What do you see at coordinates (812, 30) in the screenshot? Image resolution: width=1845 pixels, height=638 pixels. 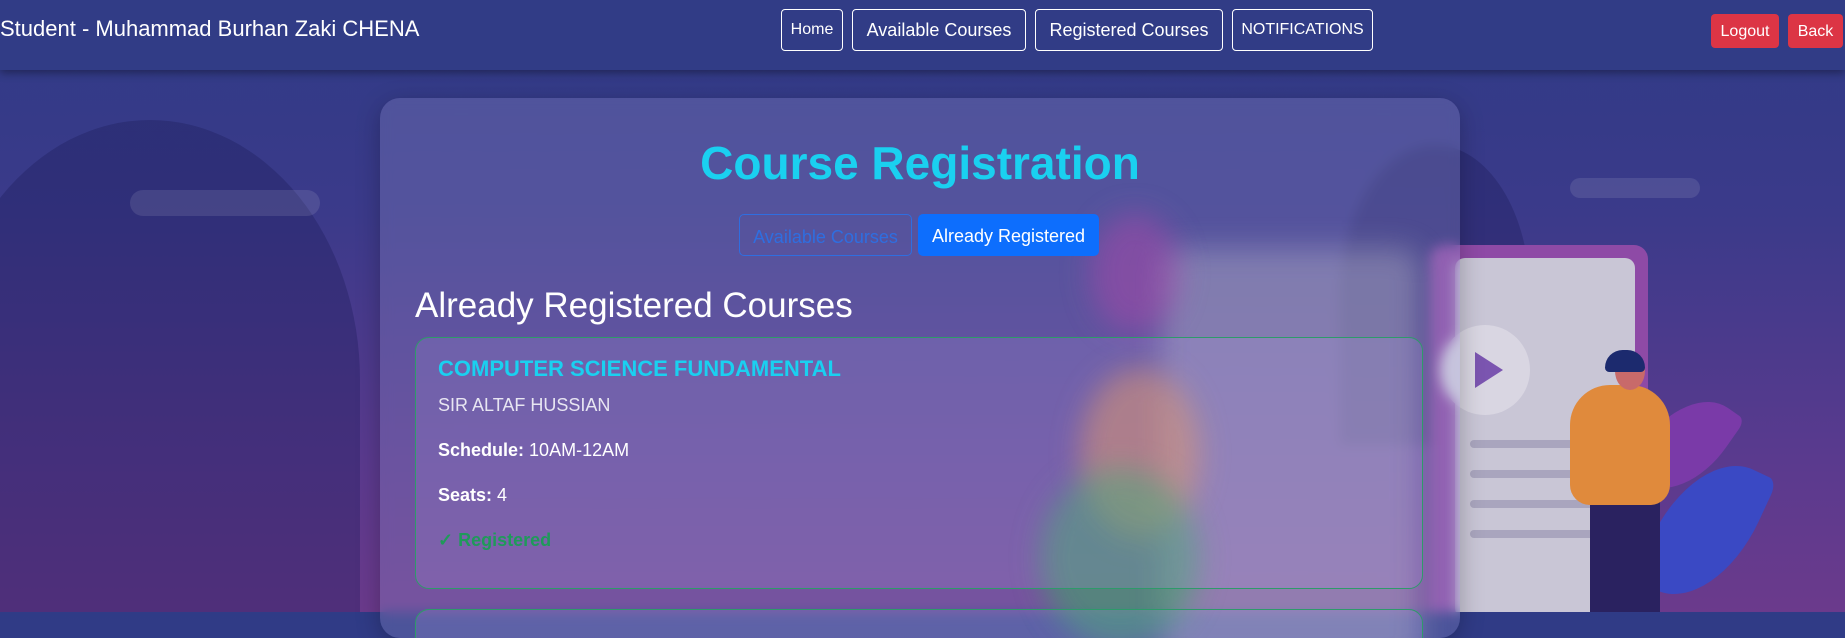 I see `nav-home-button: Home` at bounding box center [812, 30].